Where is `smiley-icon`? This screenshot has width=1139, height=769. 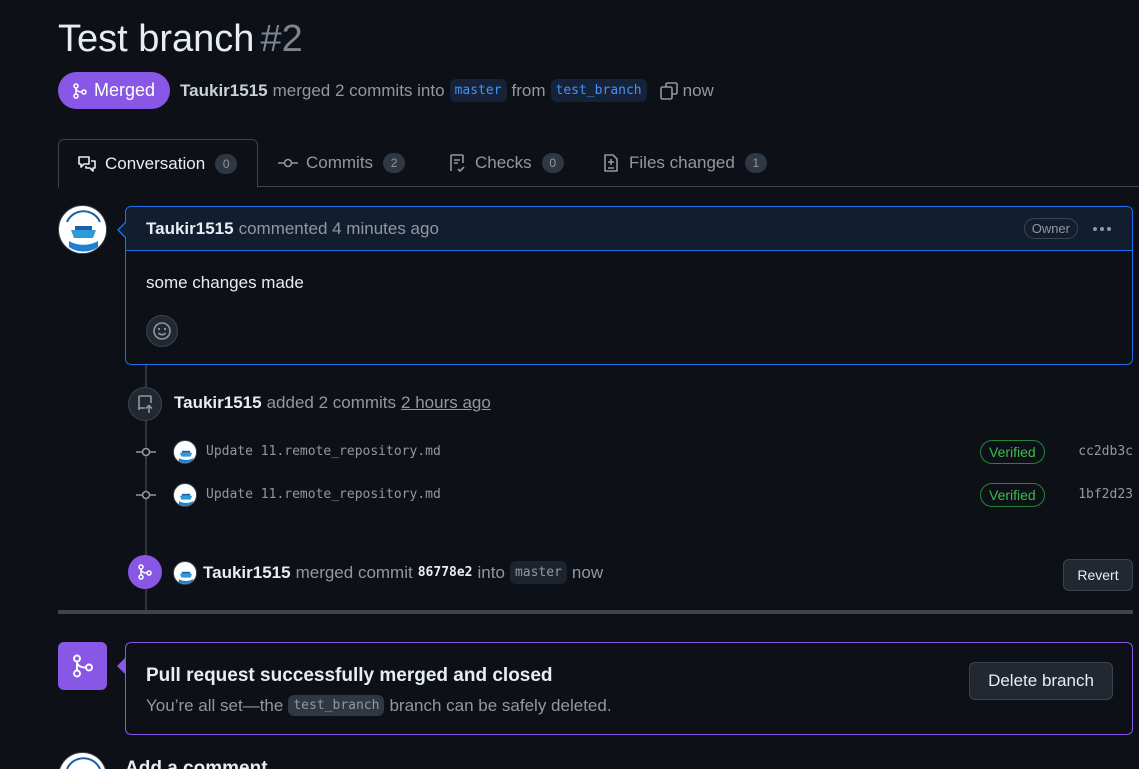
smiley-icon is located at coordinates (162, 331).